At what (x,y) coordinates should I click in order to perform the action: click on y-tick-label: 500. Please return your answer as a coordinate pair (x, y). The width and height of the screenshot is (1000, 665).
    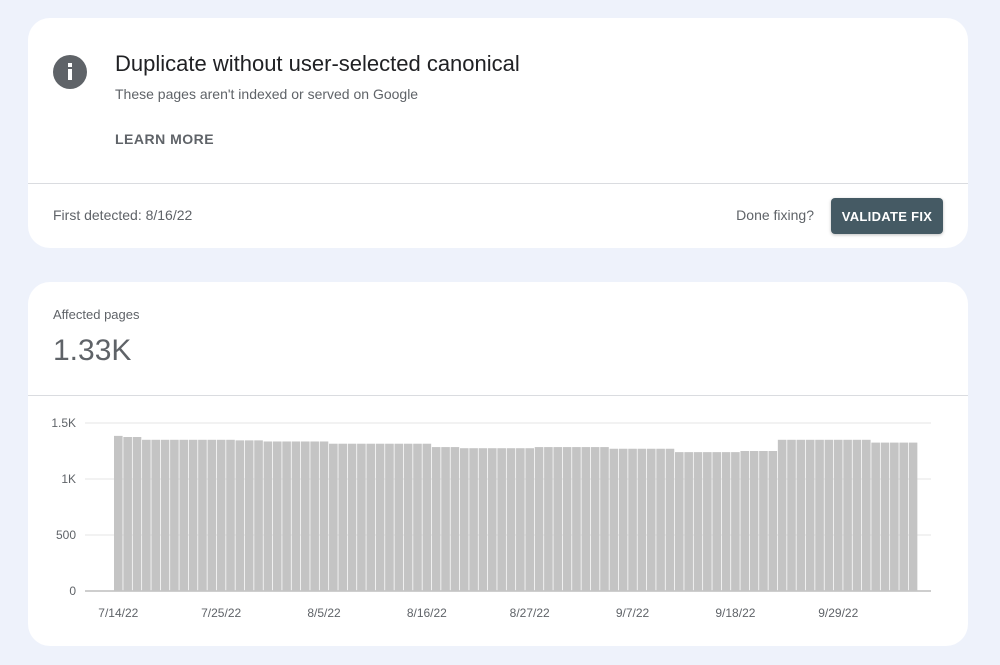
    Looking at the image, I should click on (66, 535).